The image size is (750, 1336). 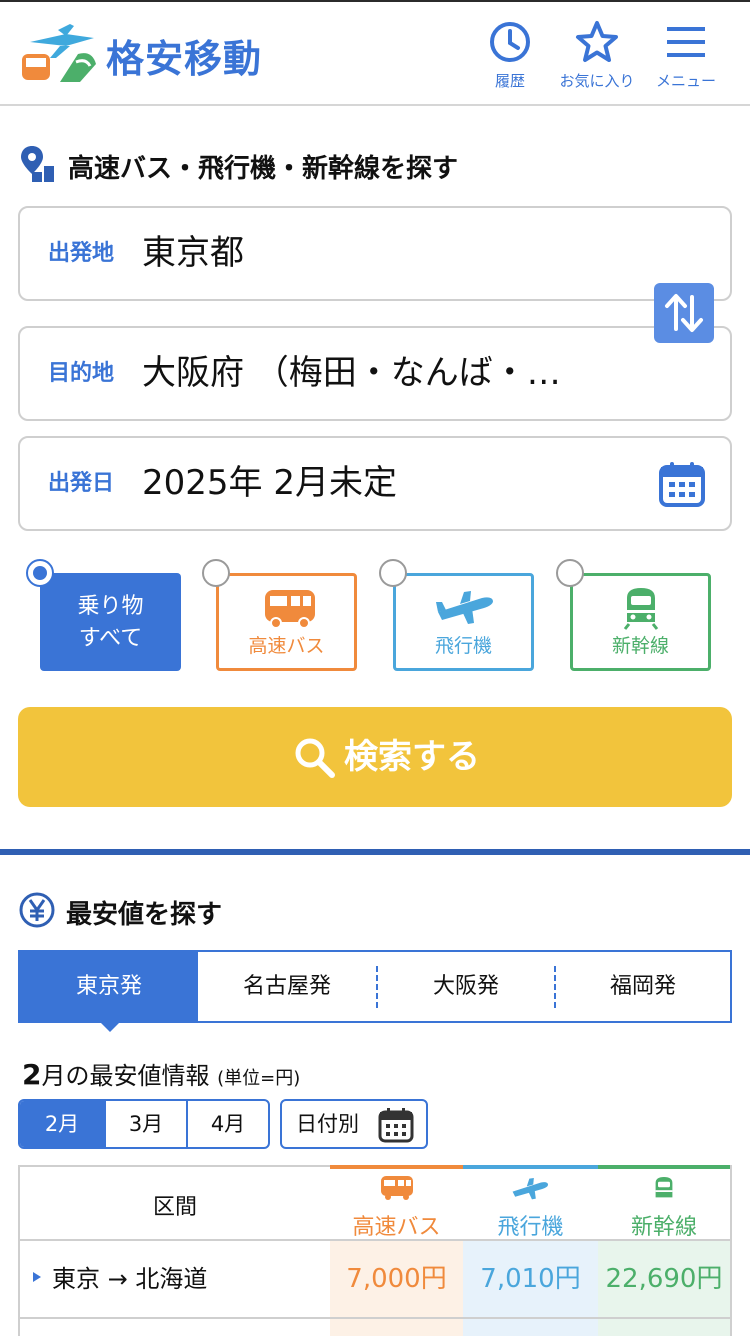 What do you see at coordinates (640, 646) in the screenshot?
I see `mode-train-label: 新幹線` at bounding box center [640, 646].